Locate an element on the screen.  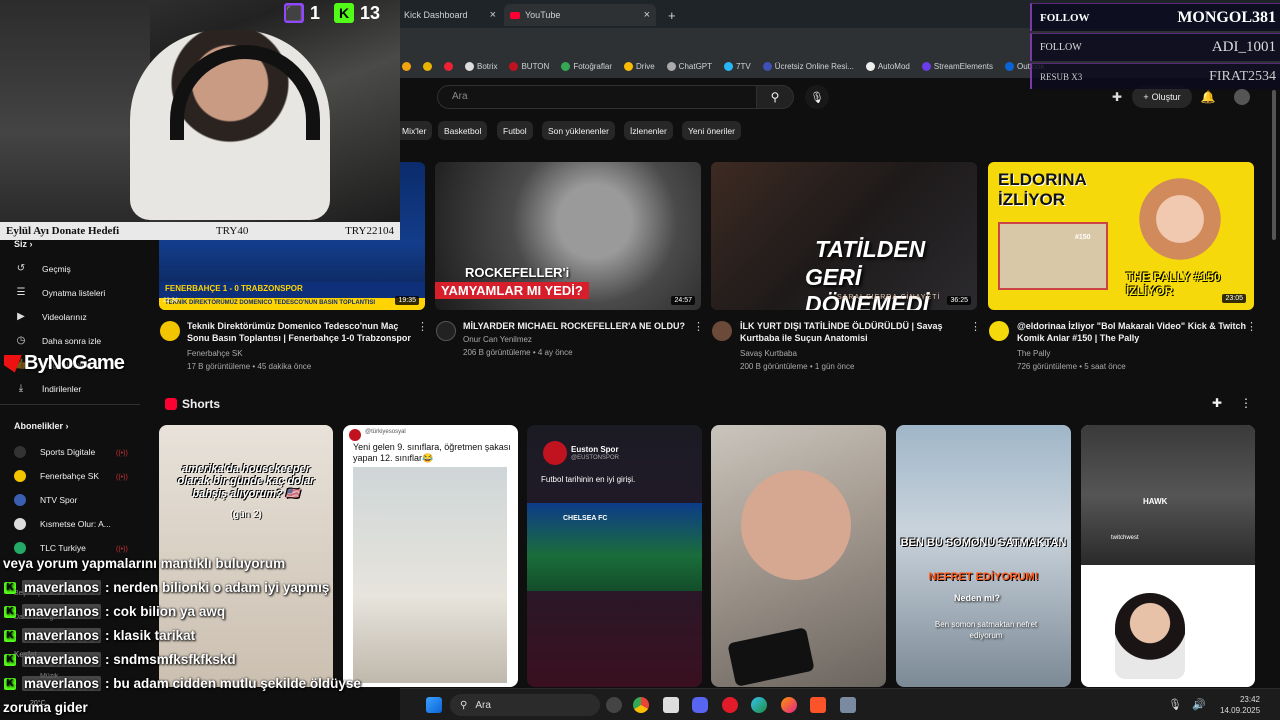
sidebar-sub-ntv-spor: NTV Spor is located at coordinates (45, 500).